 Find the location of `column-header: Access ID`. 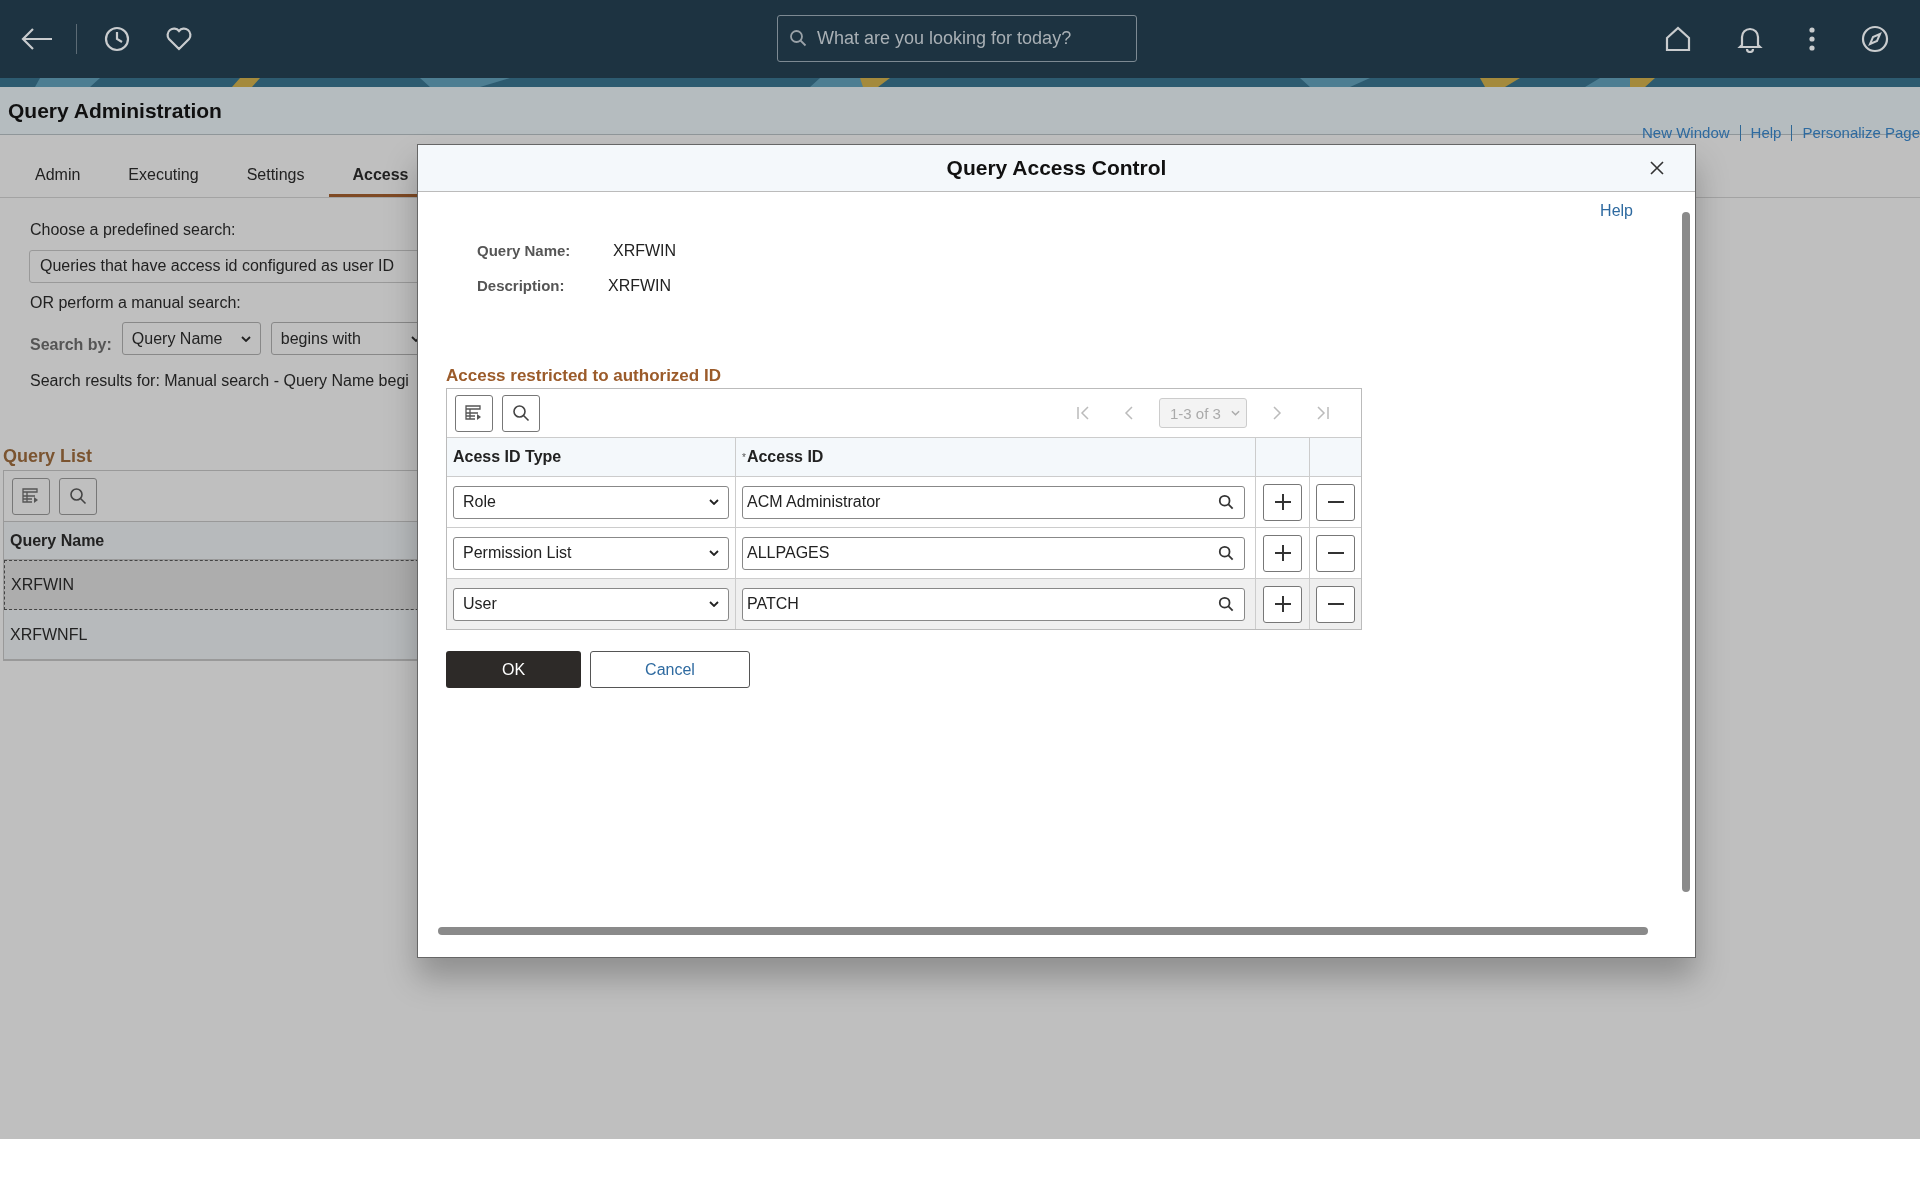

column-header: Access ID is located at coordinates (785, 457).